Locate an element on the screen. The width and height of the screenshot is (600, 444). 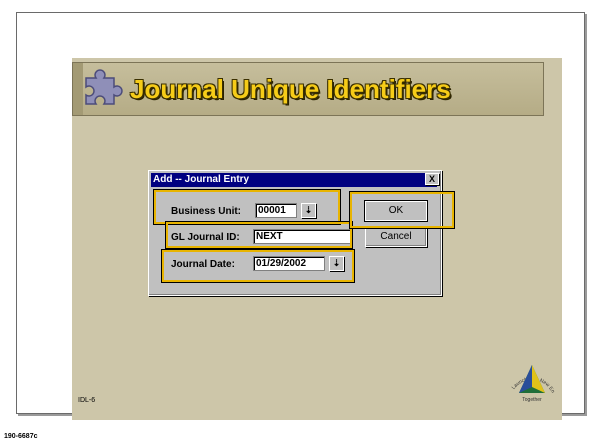
close-icon: X is located at coordinates (432, 179).